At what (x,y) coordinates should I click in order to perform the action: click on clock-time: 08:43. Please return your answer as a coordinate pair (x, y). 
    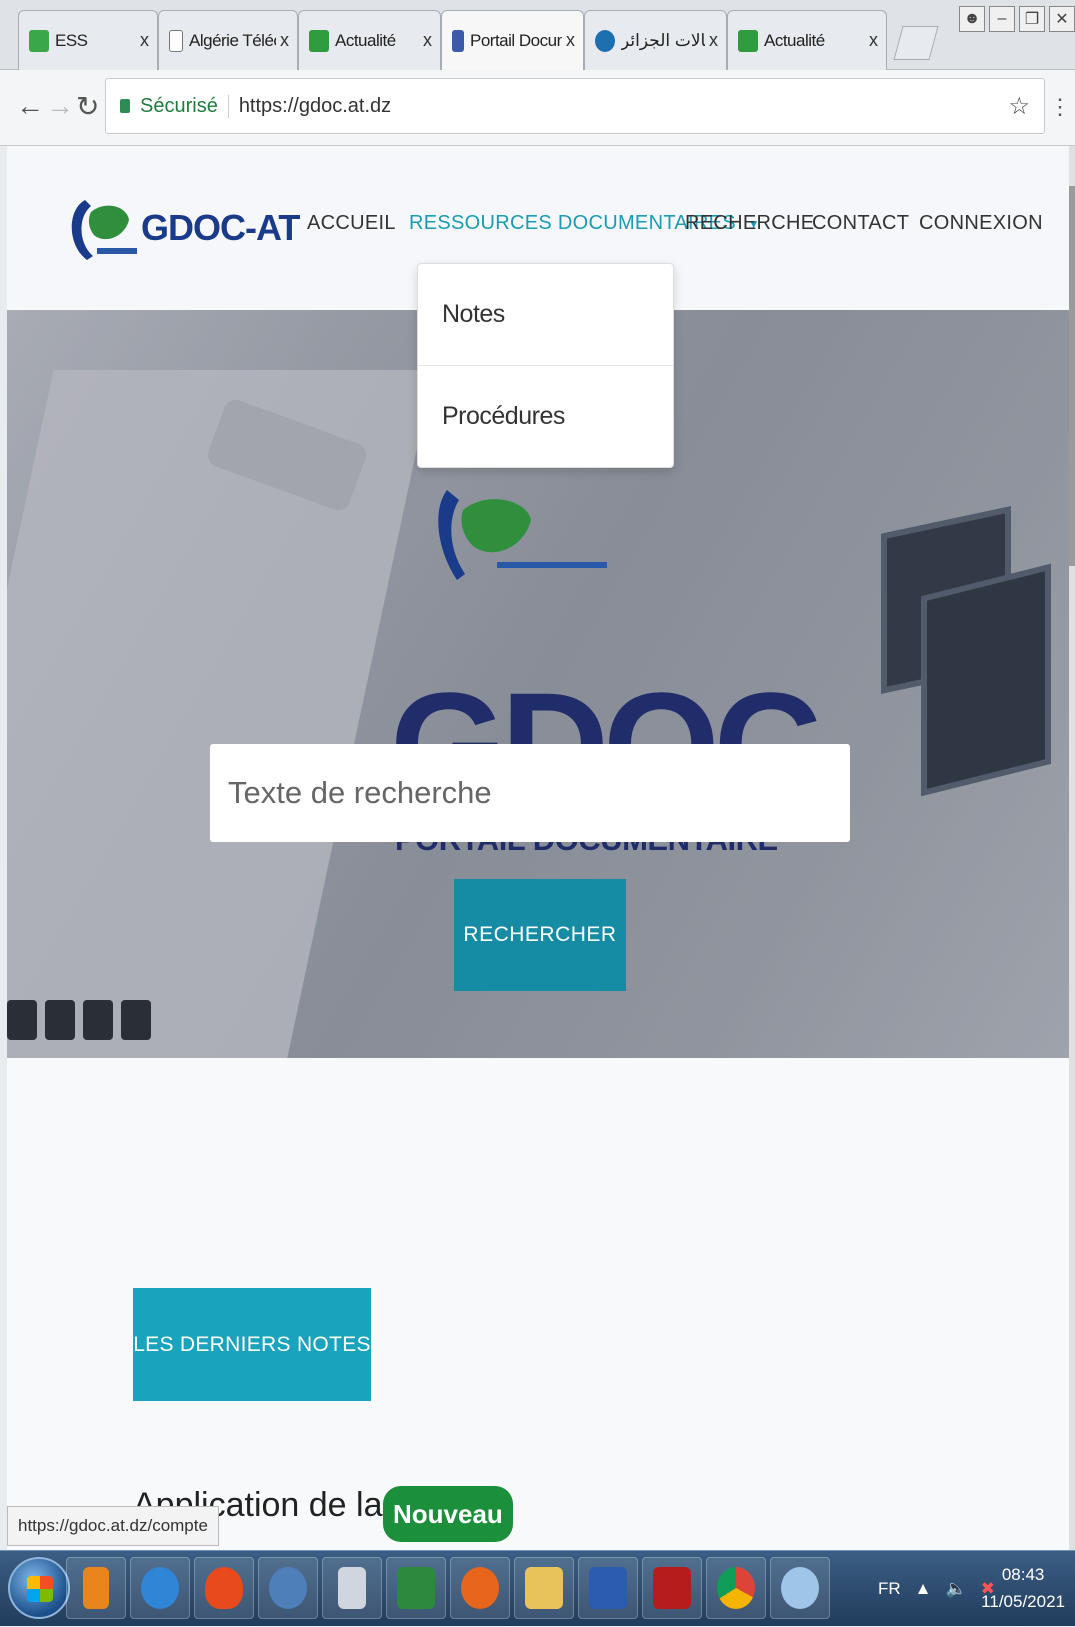
    Looking at the image, I should click on (1023, 1574).